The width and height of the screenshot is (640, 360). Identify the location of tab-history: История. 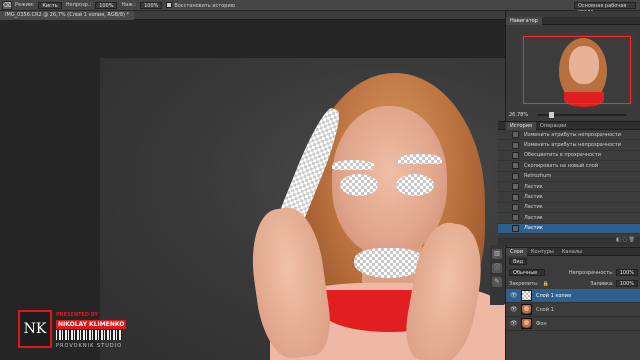
(521, 125).